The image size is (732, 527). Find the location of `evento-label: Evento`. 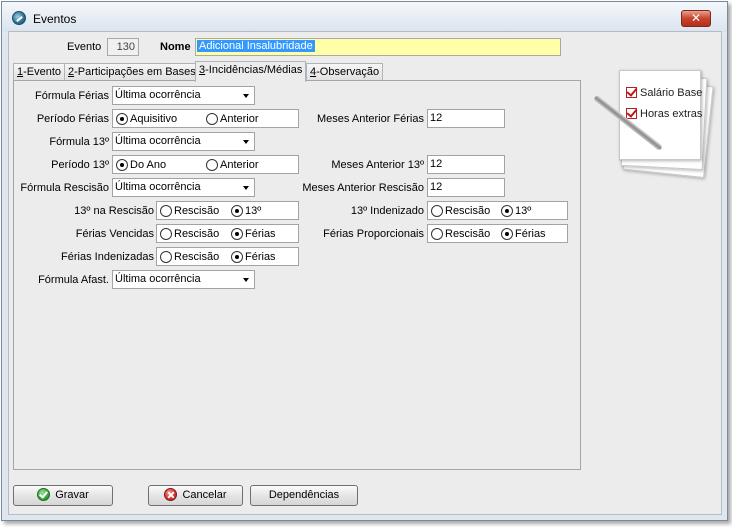

evento-label: Evento is located at coordinates (84, 47).